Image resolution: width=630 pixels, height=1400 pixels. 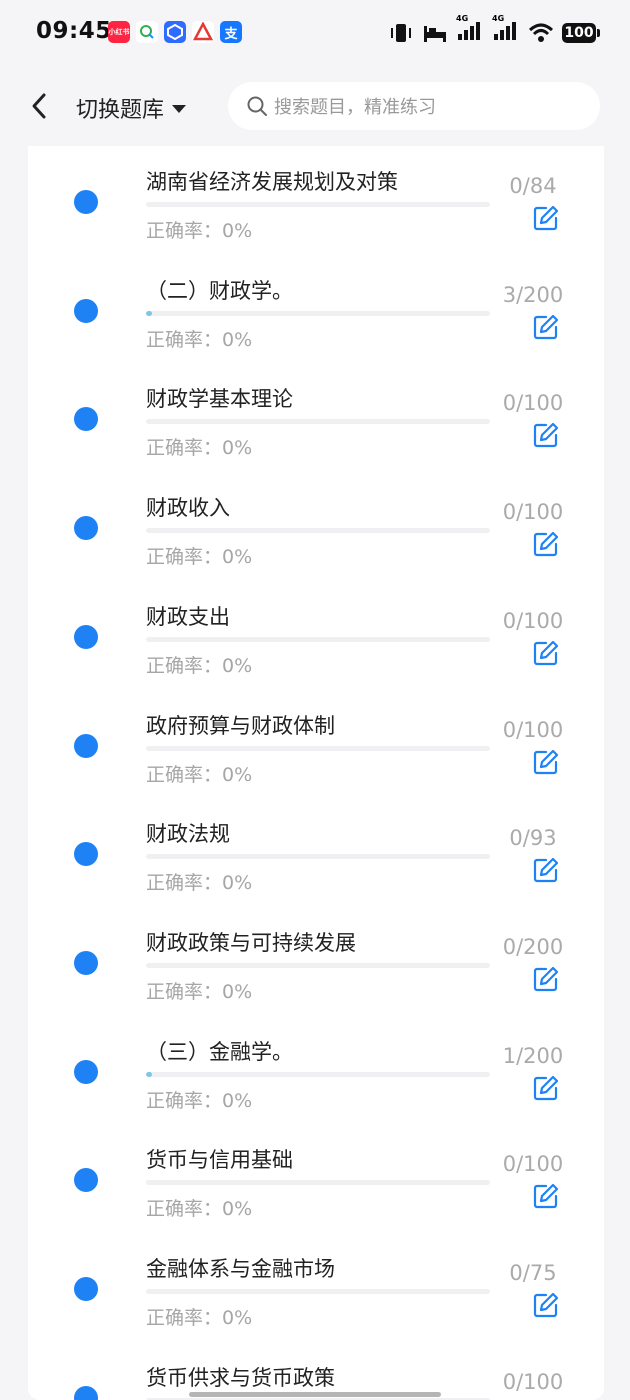 I want to click on list-item: 财政法规 正确率：0% 0/93, so click(x=316, y=852).